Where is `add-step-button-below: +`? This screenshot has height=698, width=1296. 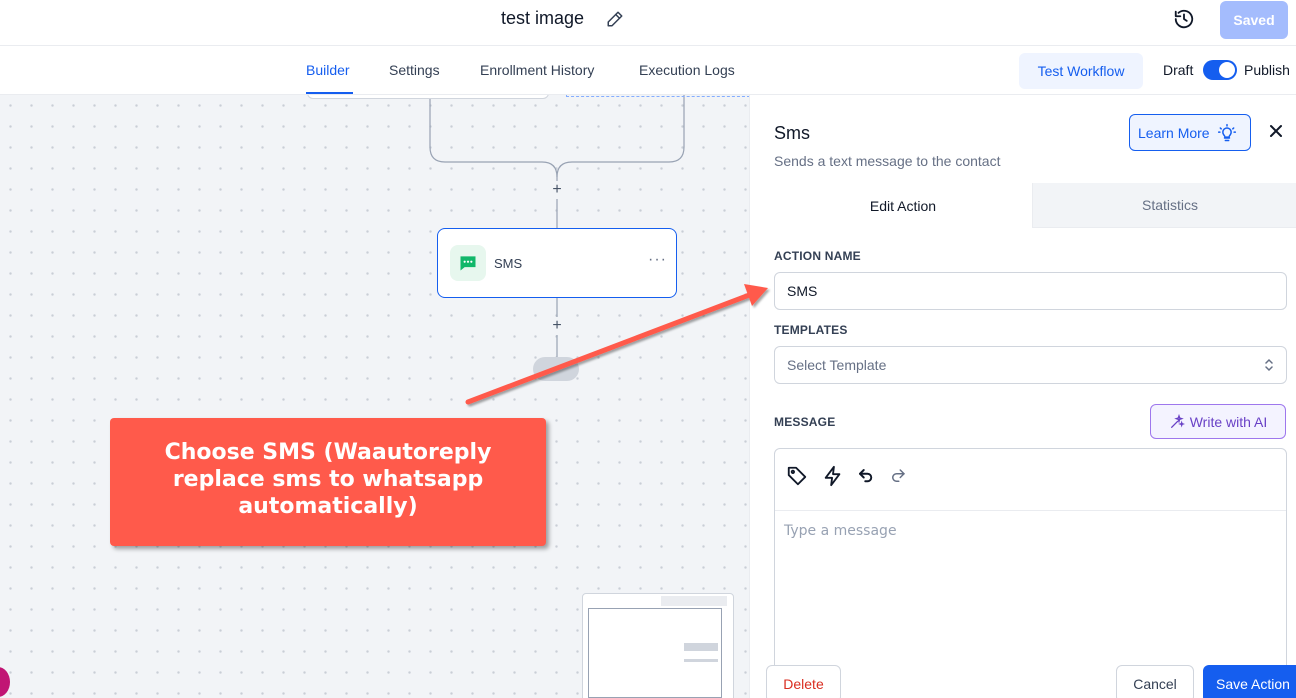 add-step-button-below: + is located at coordinates (557, 326).